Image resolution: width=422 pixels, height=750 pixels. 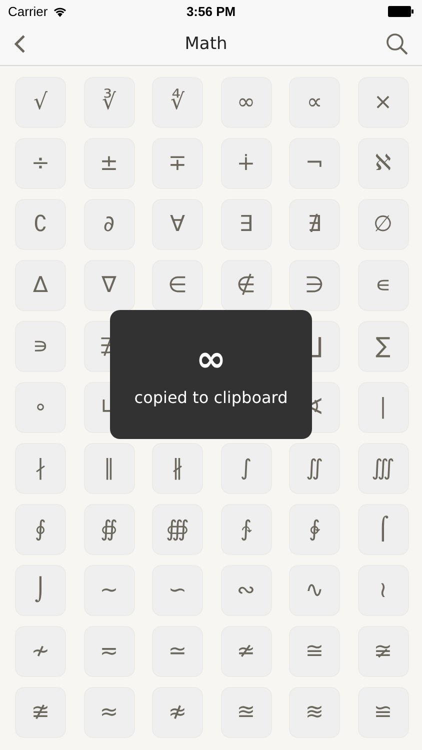 I want to click on battery-icon, so click(x=401, y=11).